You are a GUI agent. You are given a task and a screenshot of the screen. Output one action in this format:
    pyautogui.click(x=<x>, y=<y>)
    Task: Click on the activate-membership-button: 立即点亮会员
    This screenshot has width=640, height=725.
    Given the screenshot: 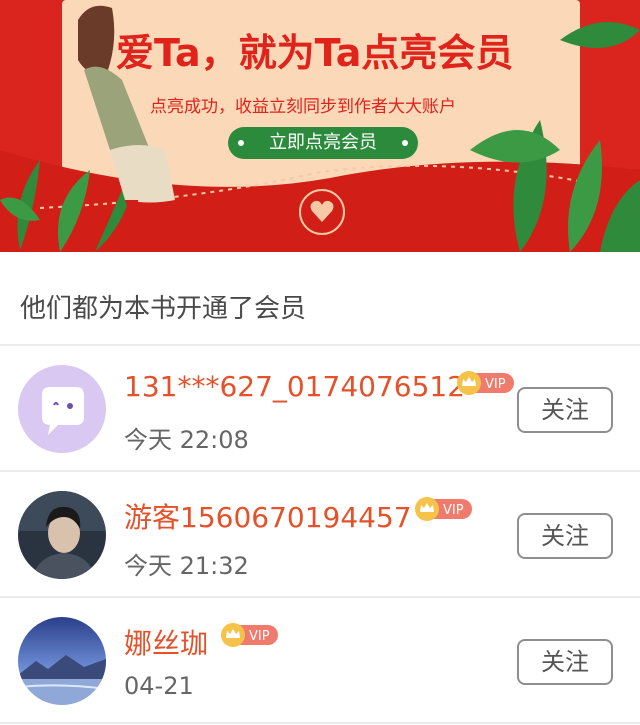 What is the action you would take?
    pyautogui.click(x=323, y=143)
    